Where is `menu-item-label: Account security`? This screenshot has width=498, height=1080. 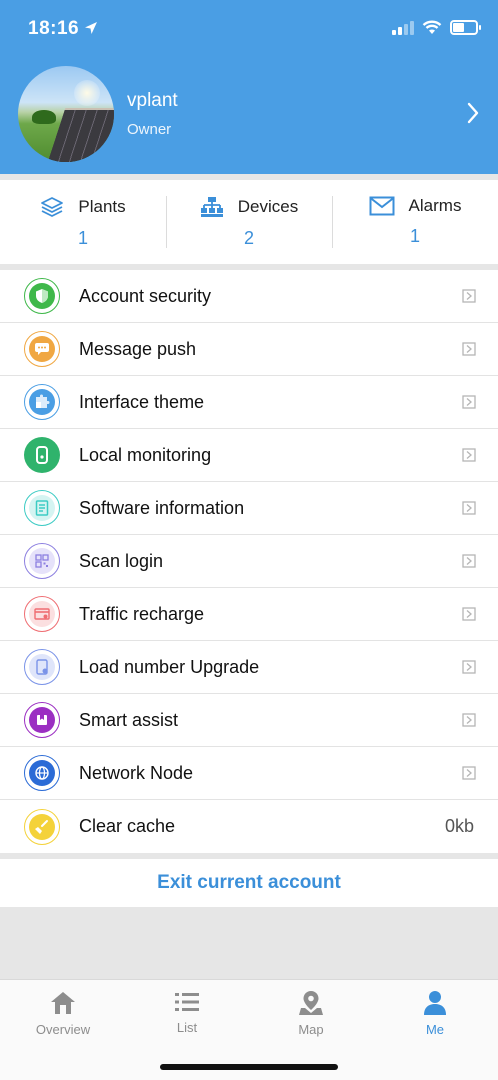
menu-item-label: Account security is located at coordinates (145, 295).